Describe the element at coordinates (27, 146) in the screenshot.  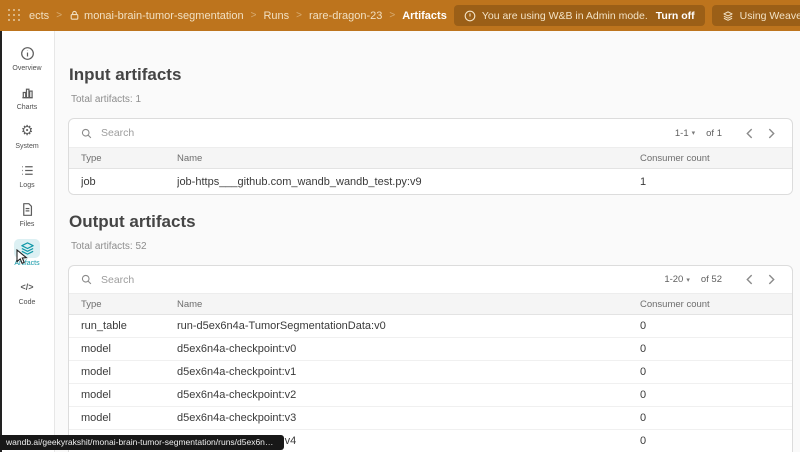
I see `sidebar-item-label: System` at that location.